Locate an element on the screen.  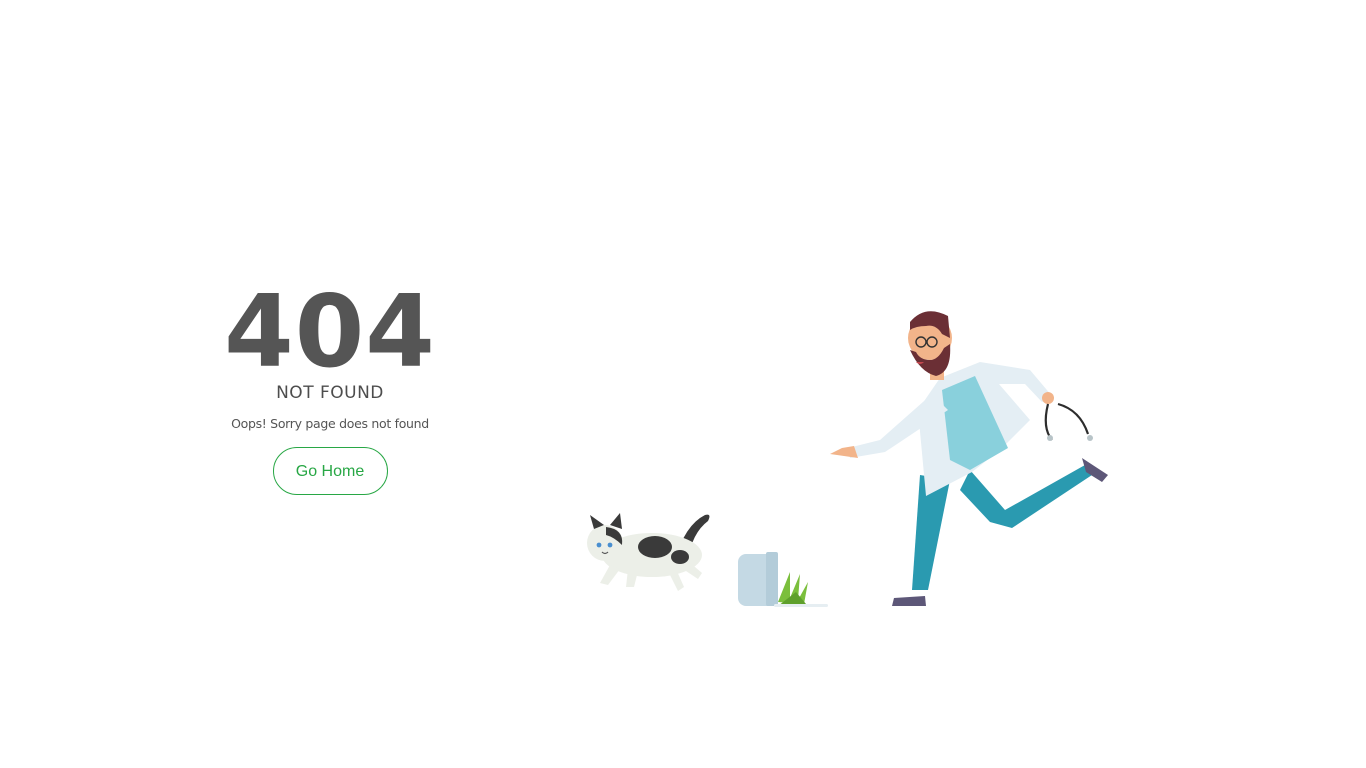
illustration is located at coordinates (847, 459).